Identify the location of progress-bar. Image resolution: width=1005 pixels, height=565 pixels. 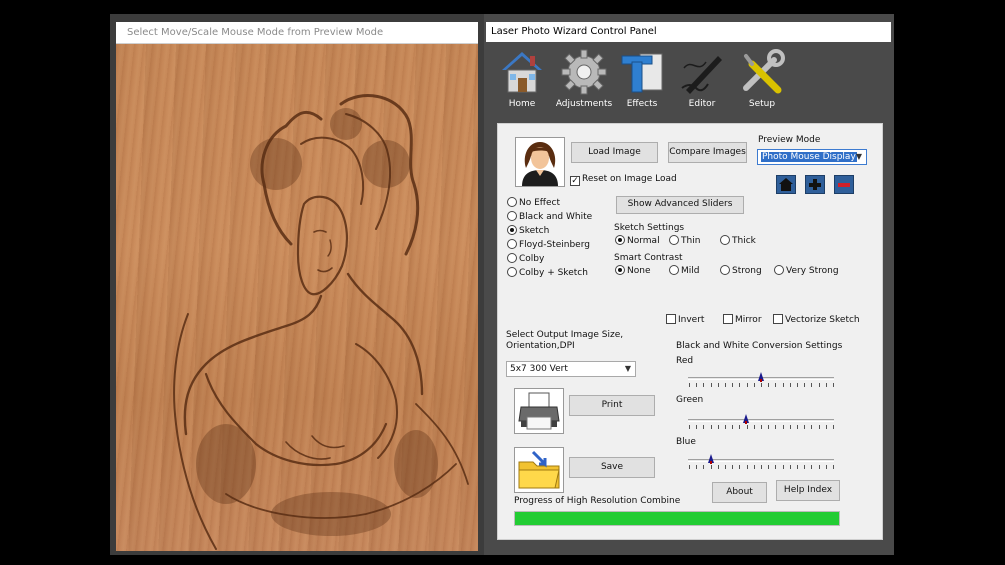
(677, 518).